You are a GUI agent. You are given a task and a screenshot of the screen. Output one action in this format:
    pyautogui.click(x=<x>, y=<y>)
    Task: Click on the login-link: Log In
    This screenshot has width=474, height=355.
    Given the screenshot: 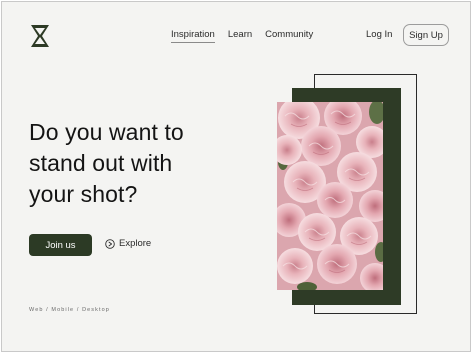 What is the action you would take?
    pyautogui.click(x=379, y=34)
    